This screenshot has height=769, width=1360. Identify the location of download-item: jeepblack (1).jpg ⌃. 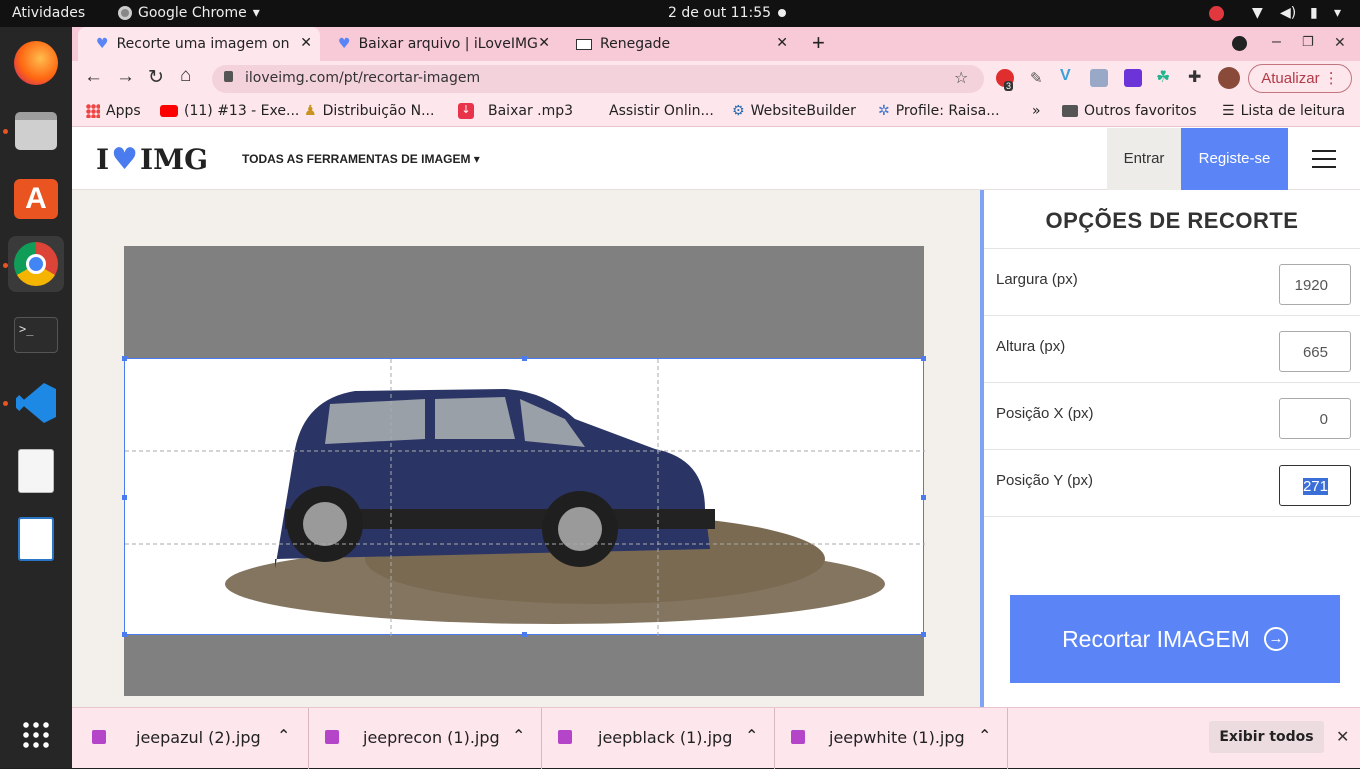
(658, 738).